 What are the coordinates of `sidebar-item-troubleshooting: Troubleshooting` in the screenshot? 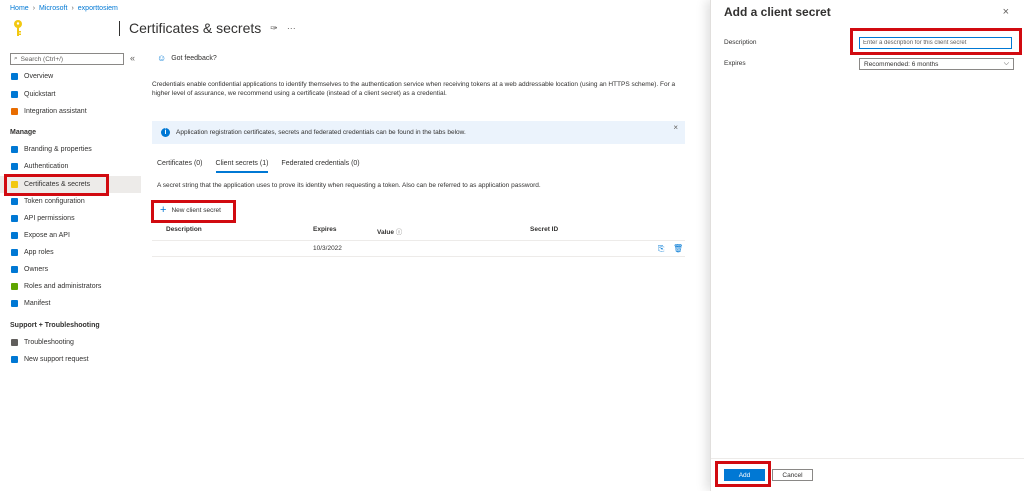 It's located at (70, 342).